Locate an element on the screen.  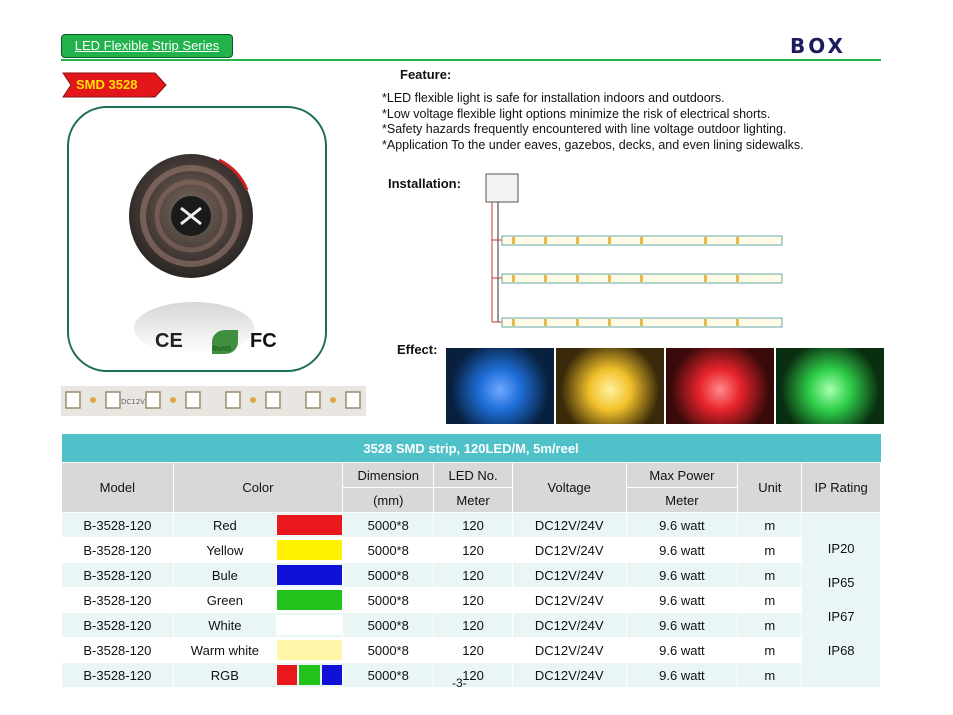
led-reel-image is located at coordinates (191, 254).